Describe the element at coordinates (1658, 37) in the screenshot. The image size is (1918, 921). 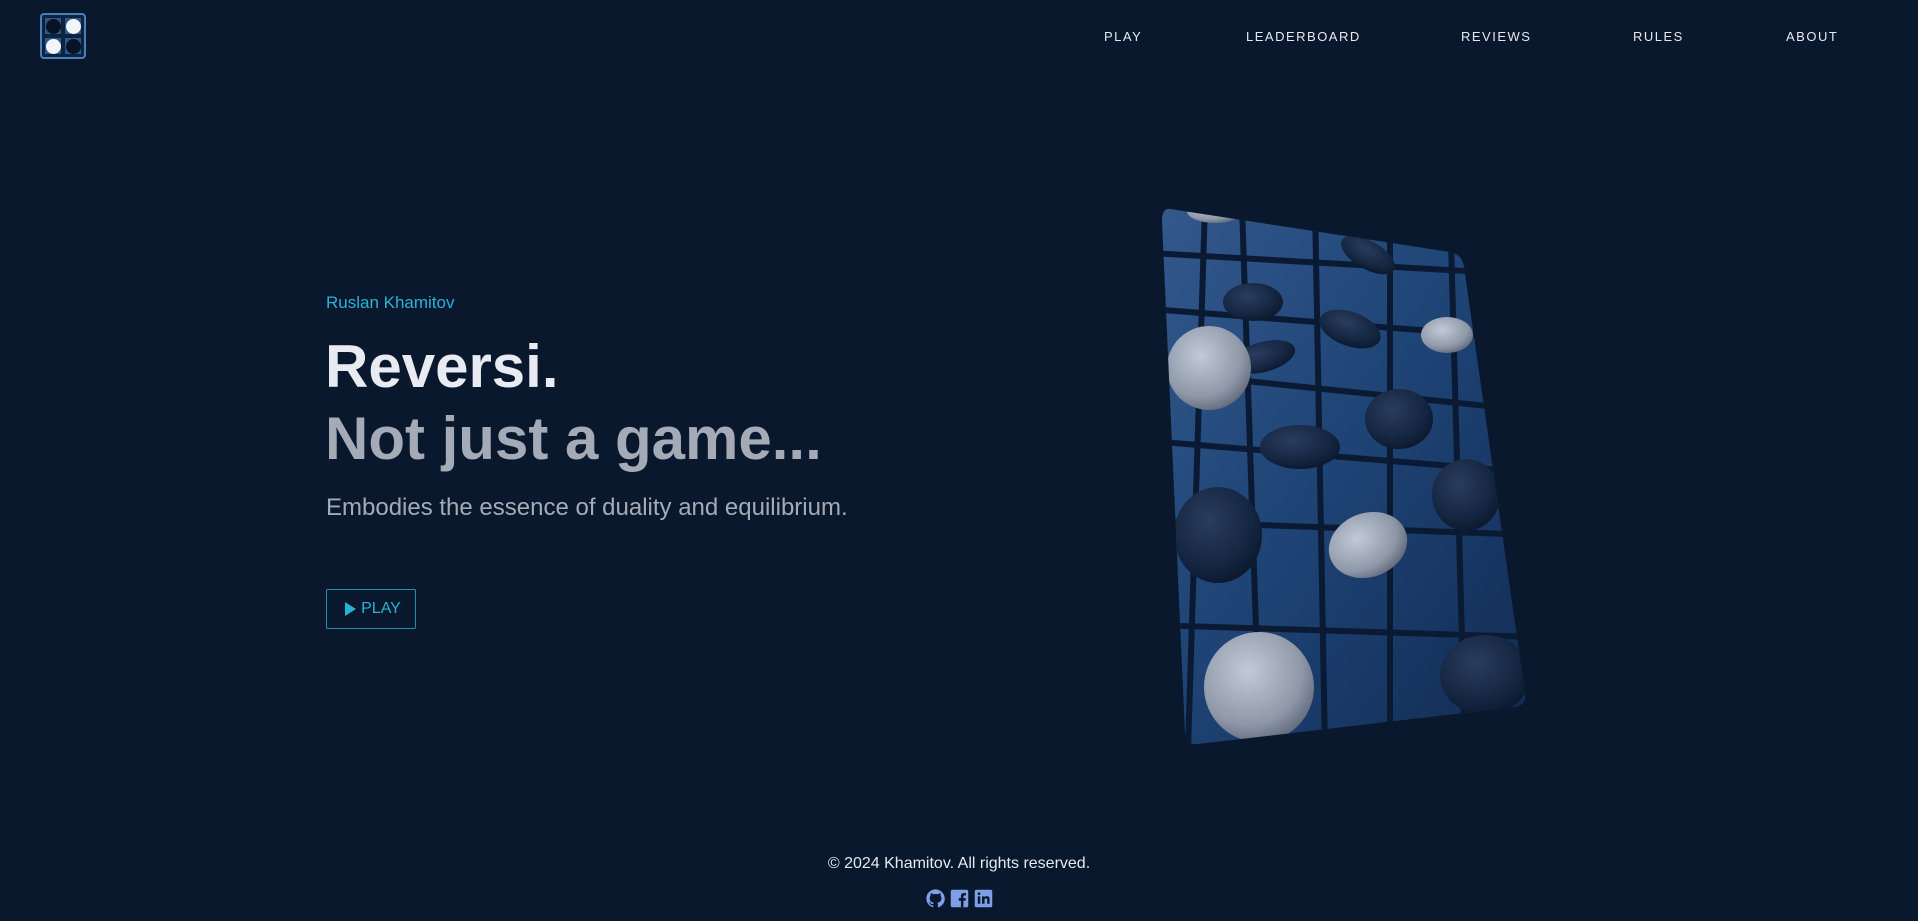
I see `nav-item-rules: RULES` at that location.